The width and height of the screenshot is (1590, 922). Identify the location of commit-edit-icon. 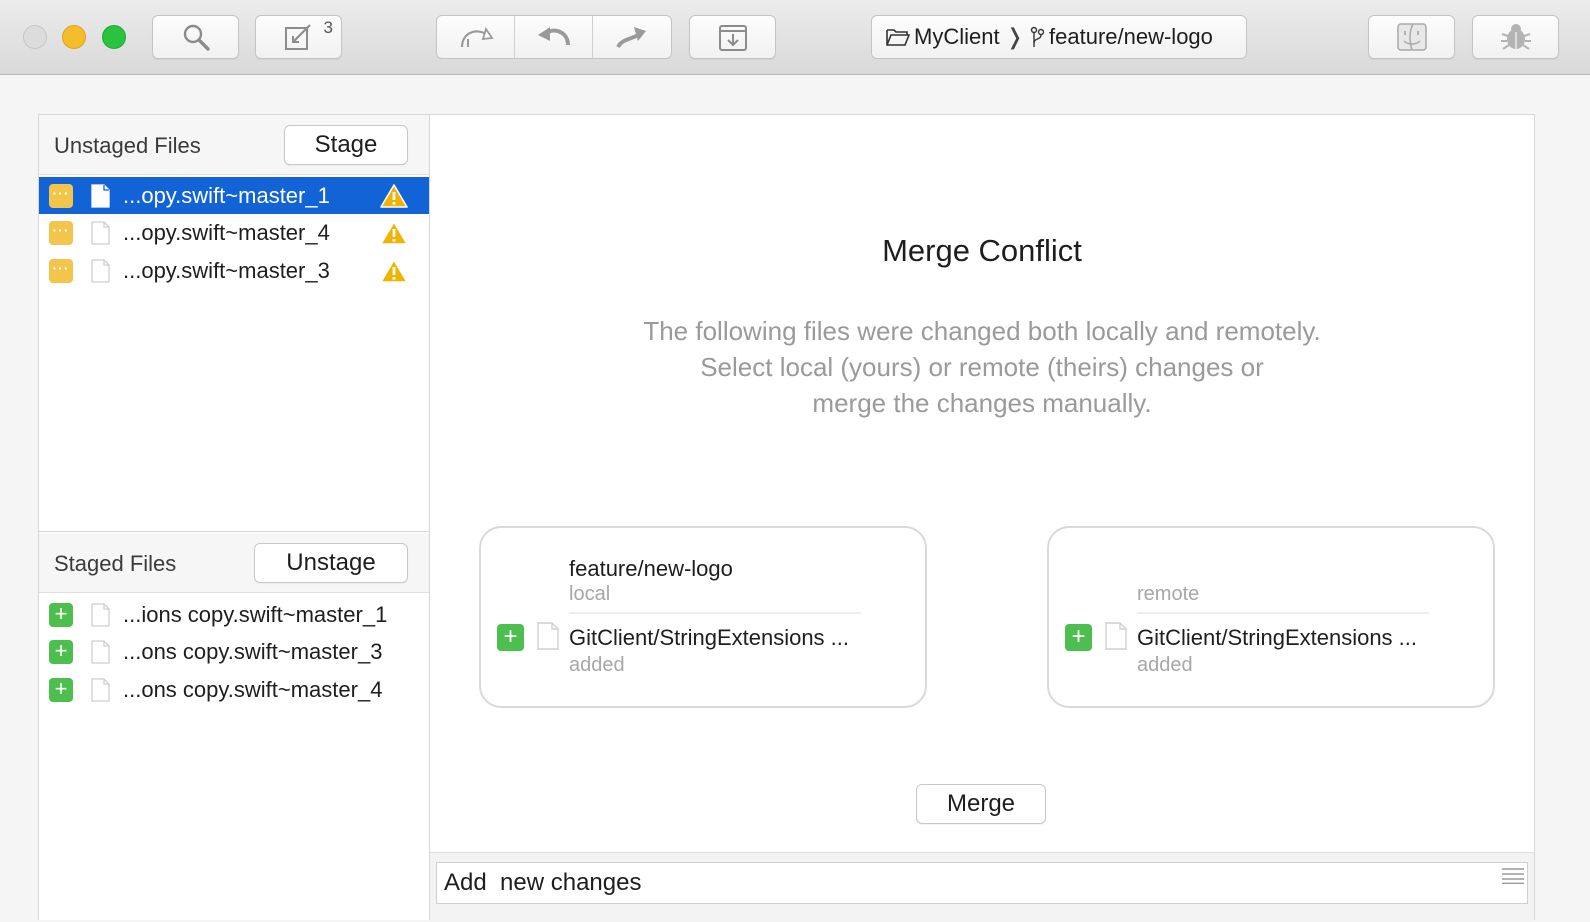
(297, 37).